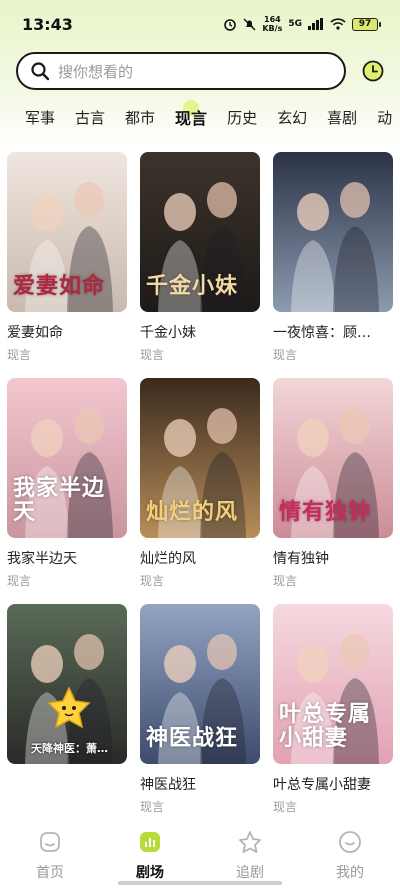 The width and height of the screenshot is (400, 889). What do you see at coordinates (333, 784) in the screenshot?
I see `drama-title: 叶总专属小甜妻` at bounding box center [333, 784].